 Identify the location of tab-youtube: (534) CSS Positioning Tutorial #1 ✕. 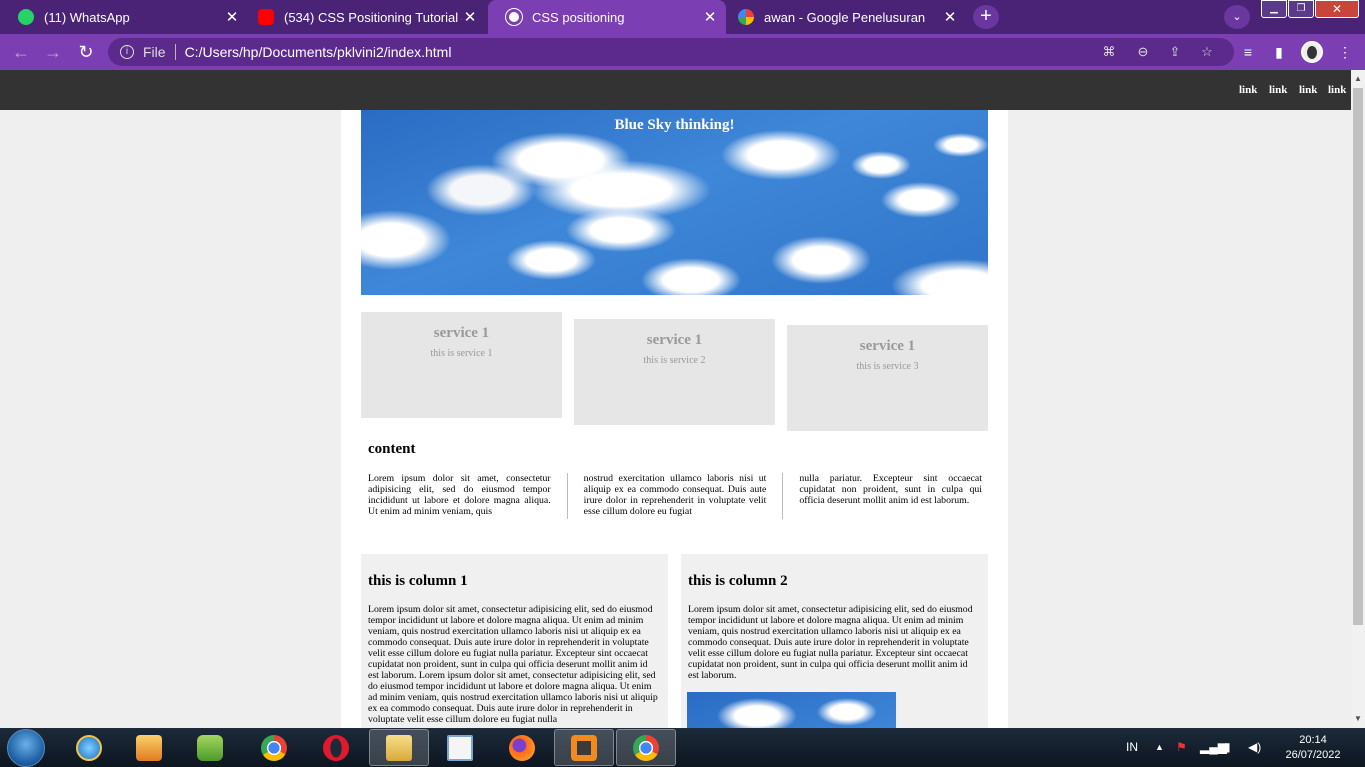
(367, 17).